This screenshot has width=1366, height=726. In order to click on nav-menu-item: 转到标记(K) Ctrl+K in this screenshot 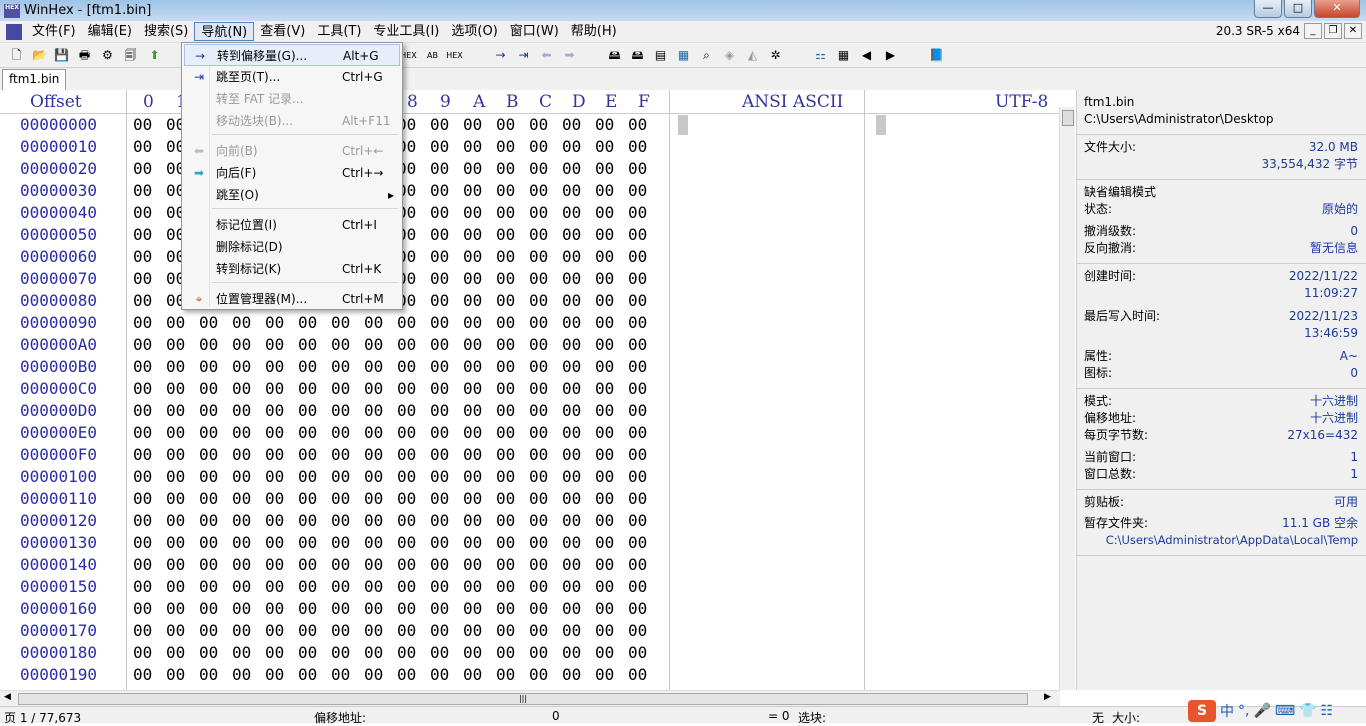, I will do `click(292, 269)`.